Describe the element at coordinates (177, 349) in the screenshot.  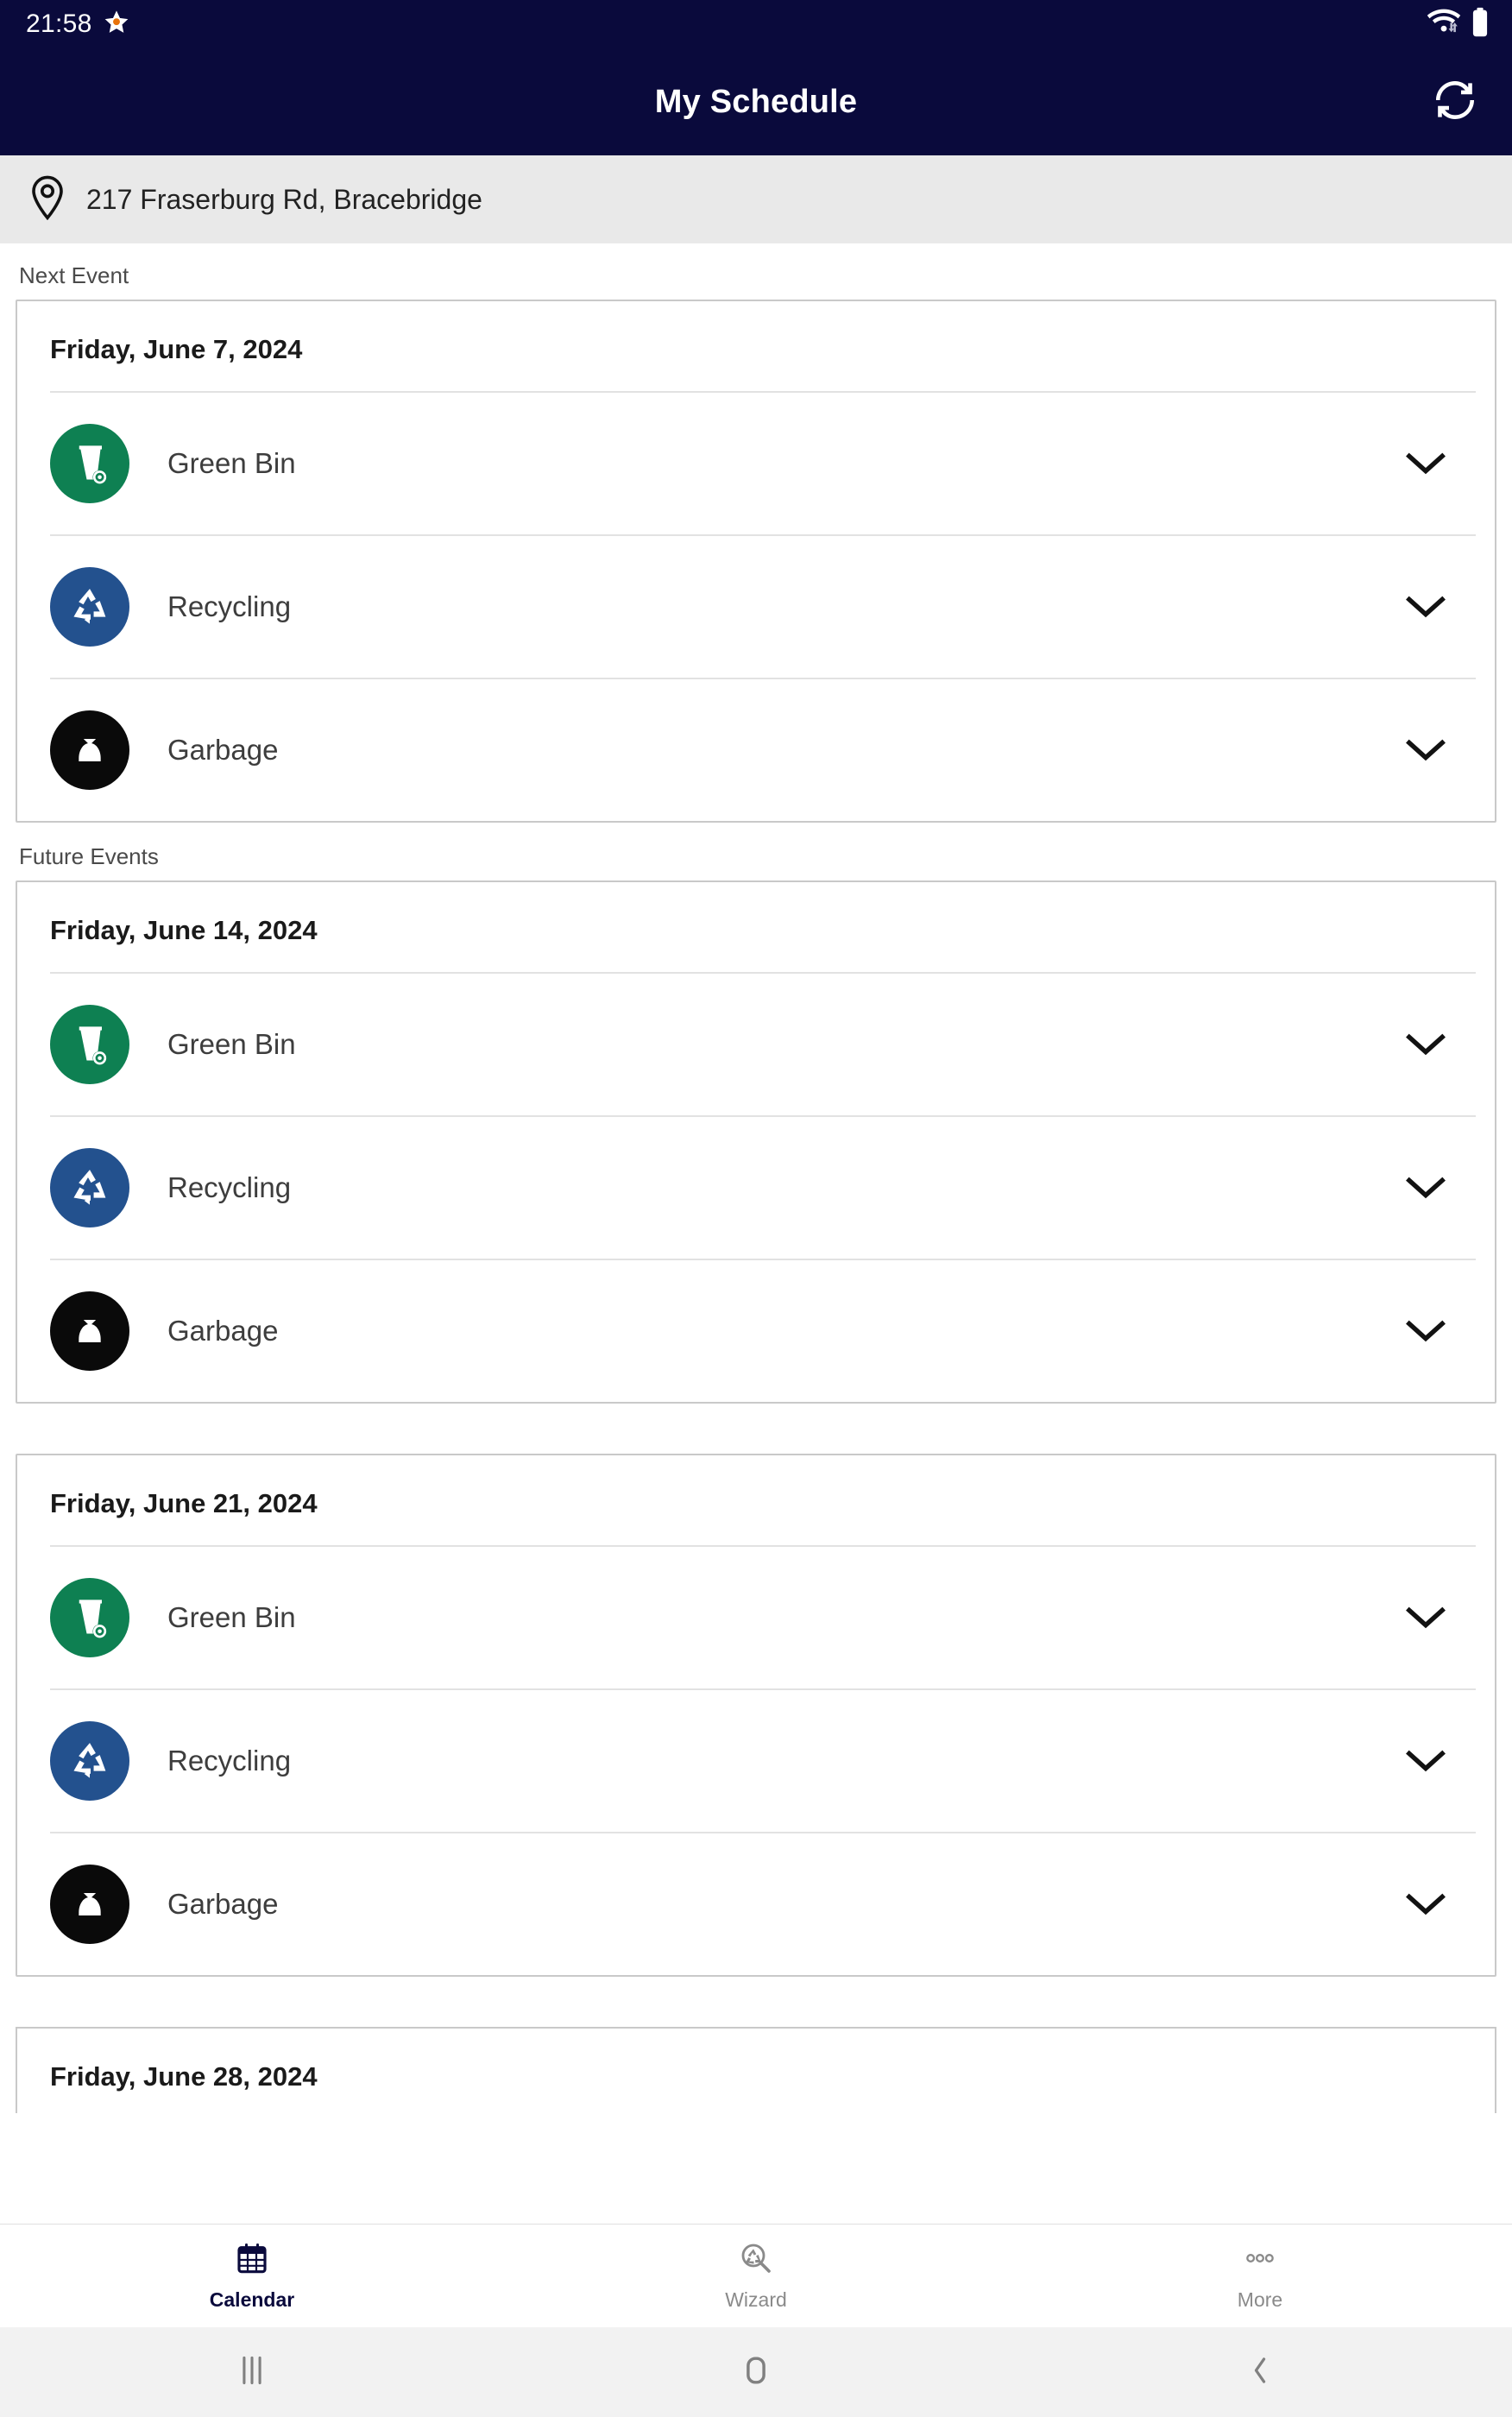
I see `event-card-date: Friday, June 7, 2024` at that location.